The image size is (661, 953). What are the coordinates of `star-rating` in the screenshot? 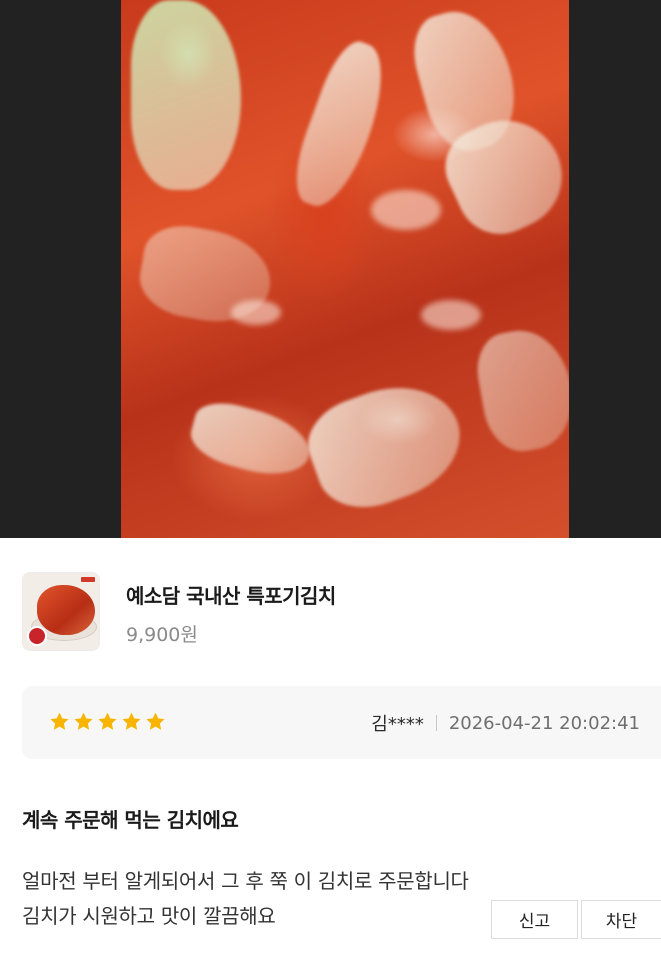 It's located at (107, 721).